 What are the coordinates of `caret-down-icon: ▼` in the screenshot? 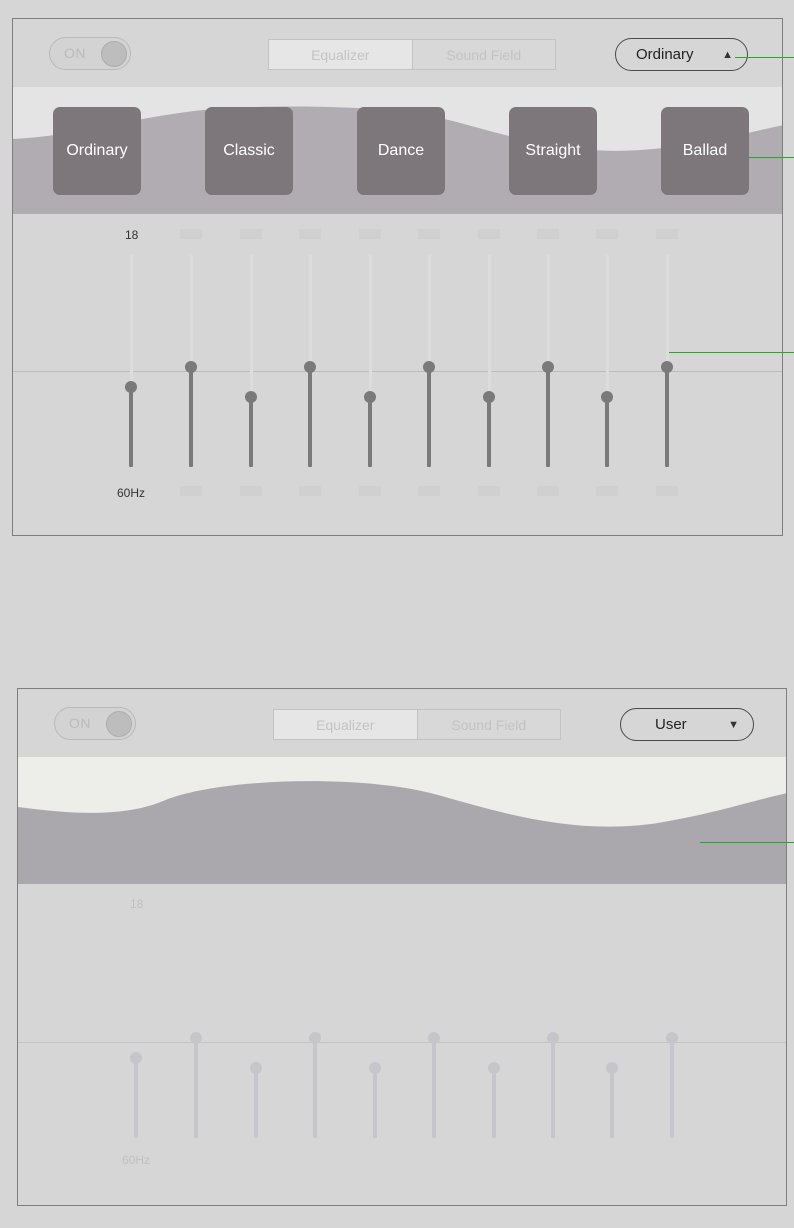 It's located at (733, 724).